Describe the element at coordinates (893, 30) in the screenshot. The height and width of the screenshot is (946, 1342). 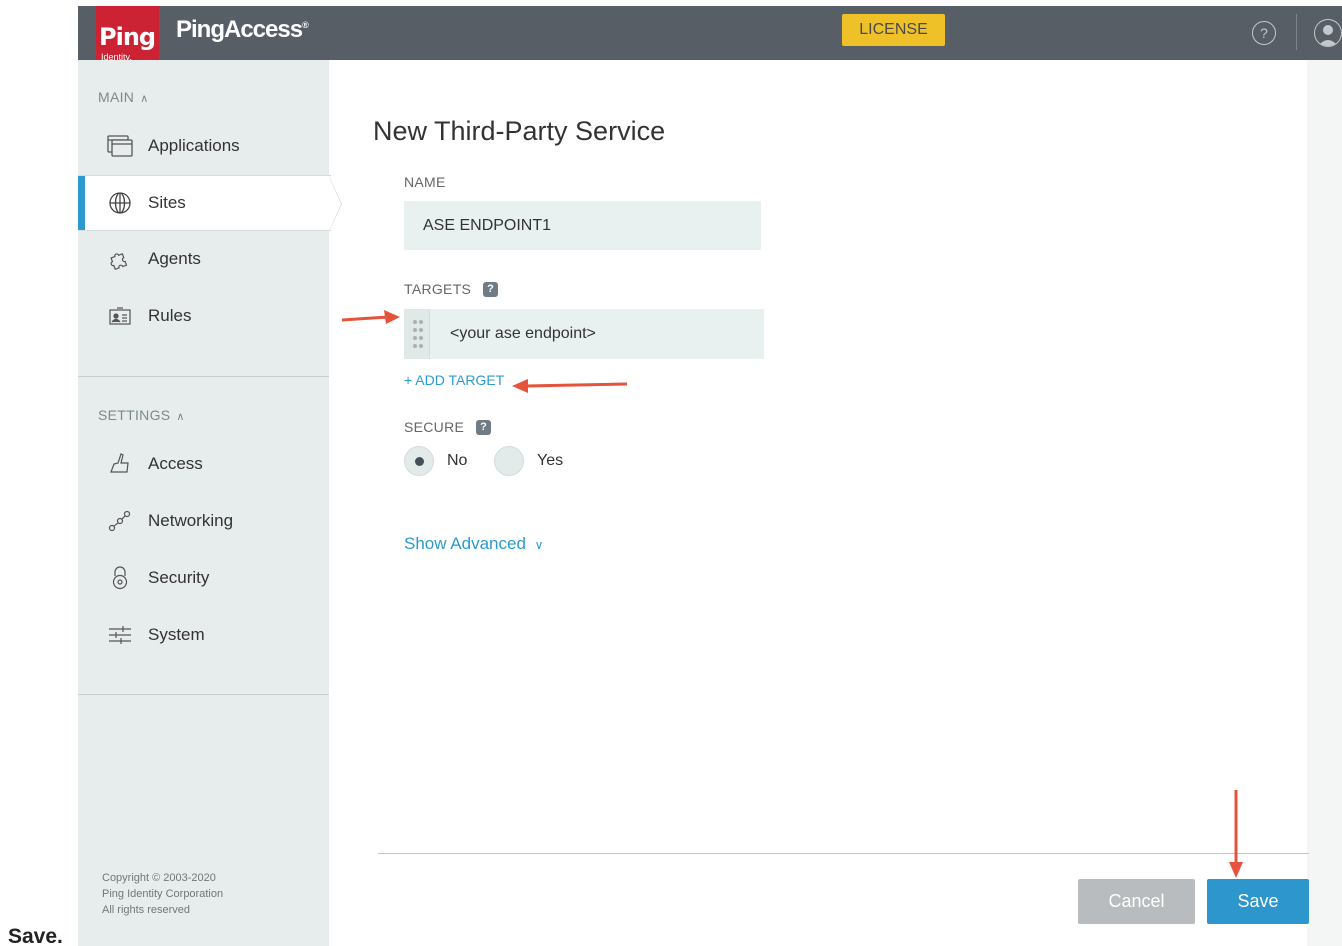
I see `license-button: LICENSE` at that location.